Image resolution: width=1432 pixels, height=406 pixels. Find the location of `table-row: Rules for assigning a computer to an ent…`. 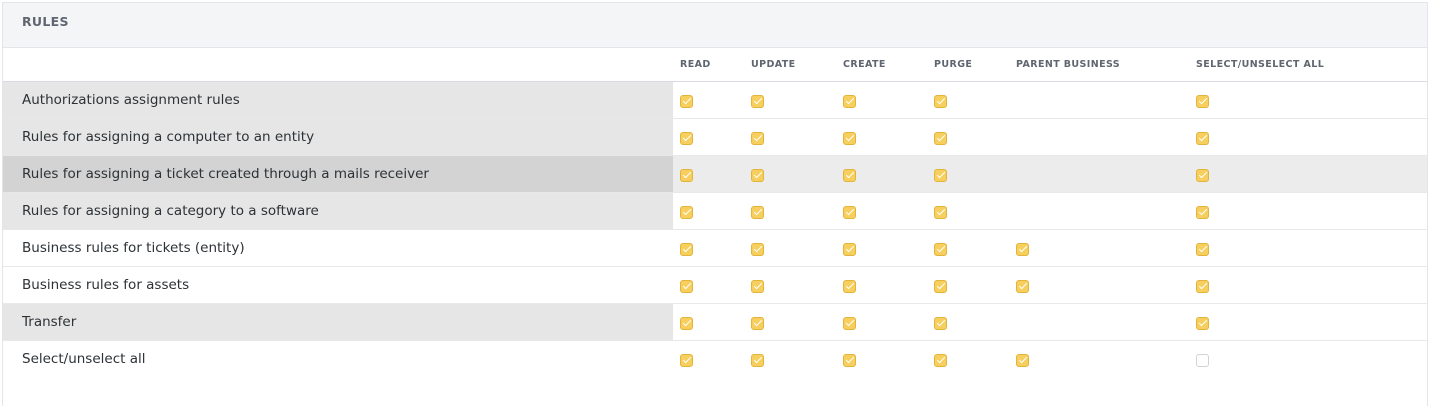

table-row: Rules for assigning a computer to an ent… is located at coordinates (715, 137).